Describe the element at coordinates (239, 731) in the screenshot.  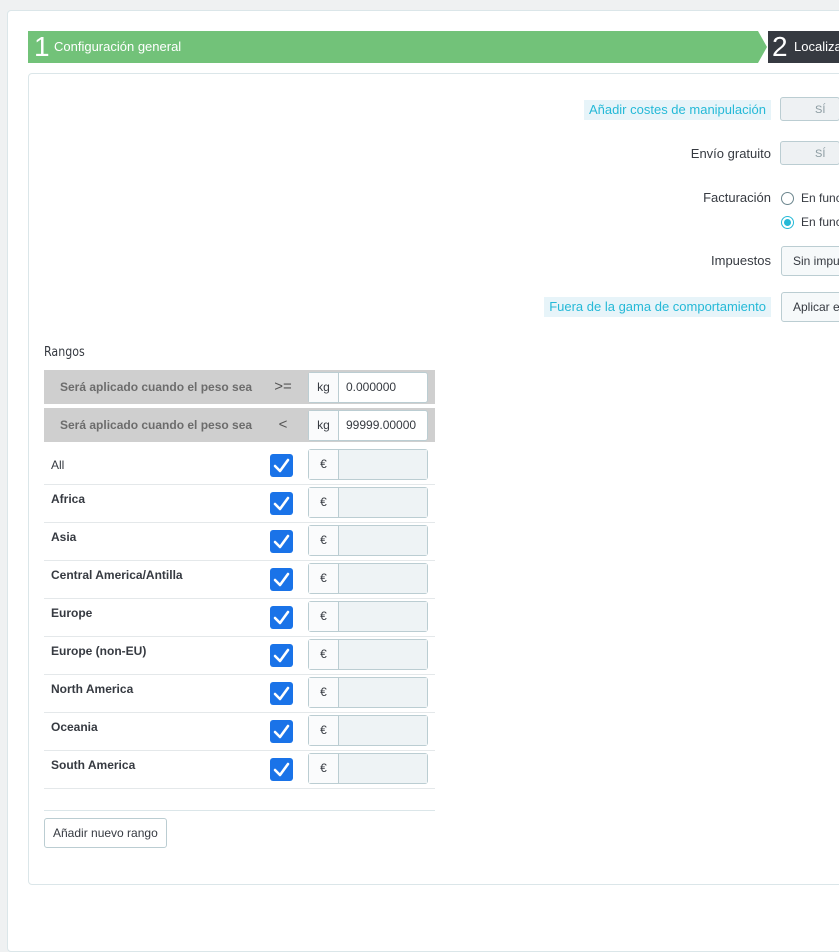
I see `zone-row: Oceania €` at that location.